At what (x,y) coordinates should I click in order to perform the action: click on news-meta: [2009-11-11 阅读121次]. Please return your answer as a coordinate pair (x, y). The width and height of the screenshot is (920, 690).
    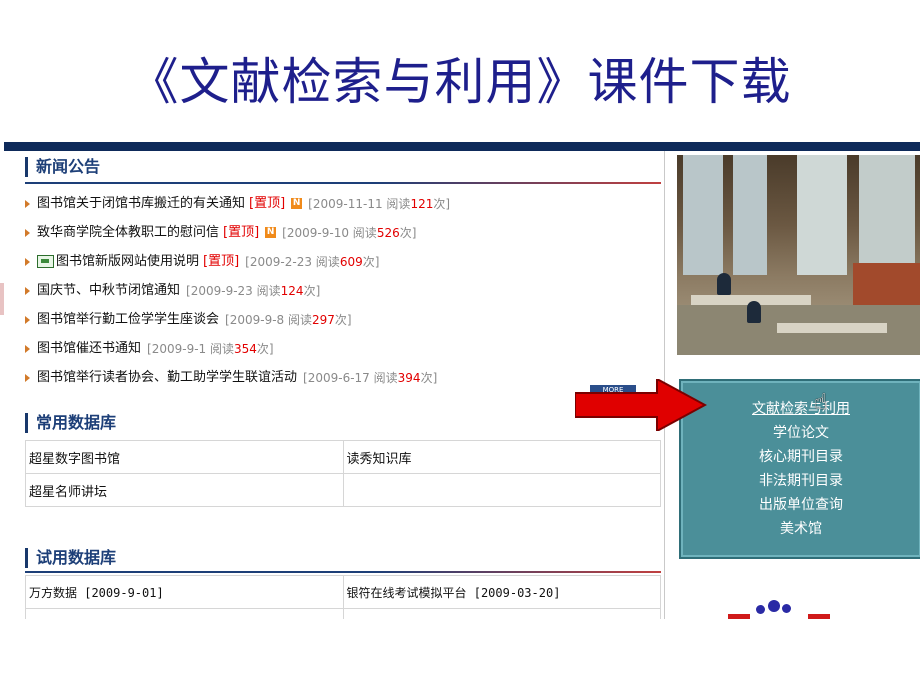
    Looking at the image, I should click on (379, 204).